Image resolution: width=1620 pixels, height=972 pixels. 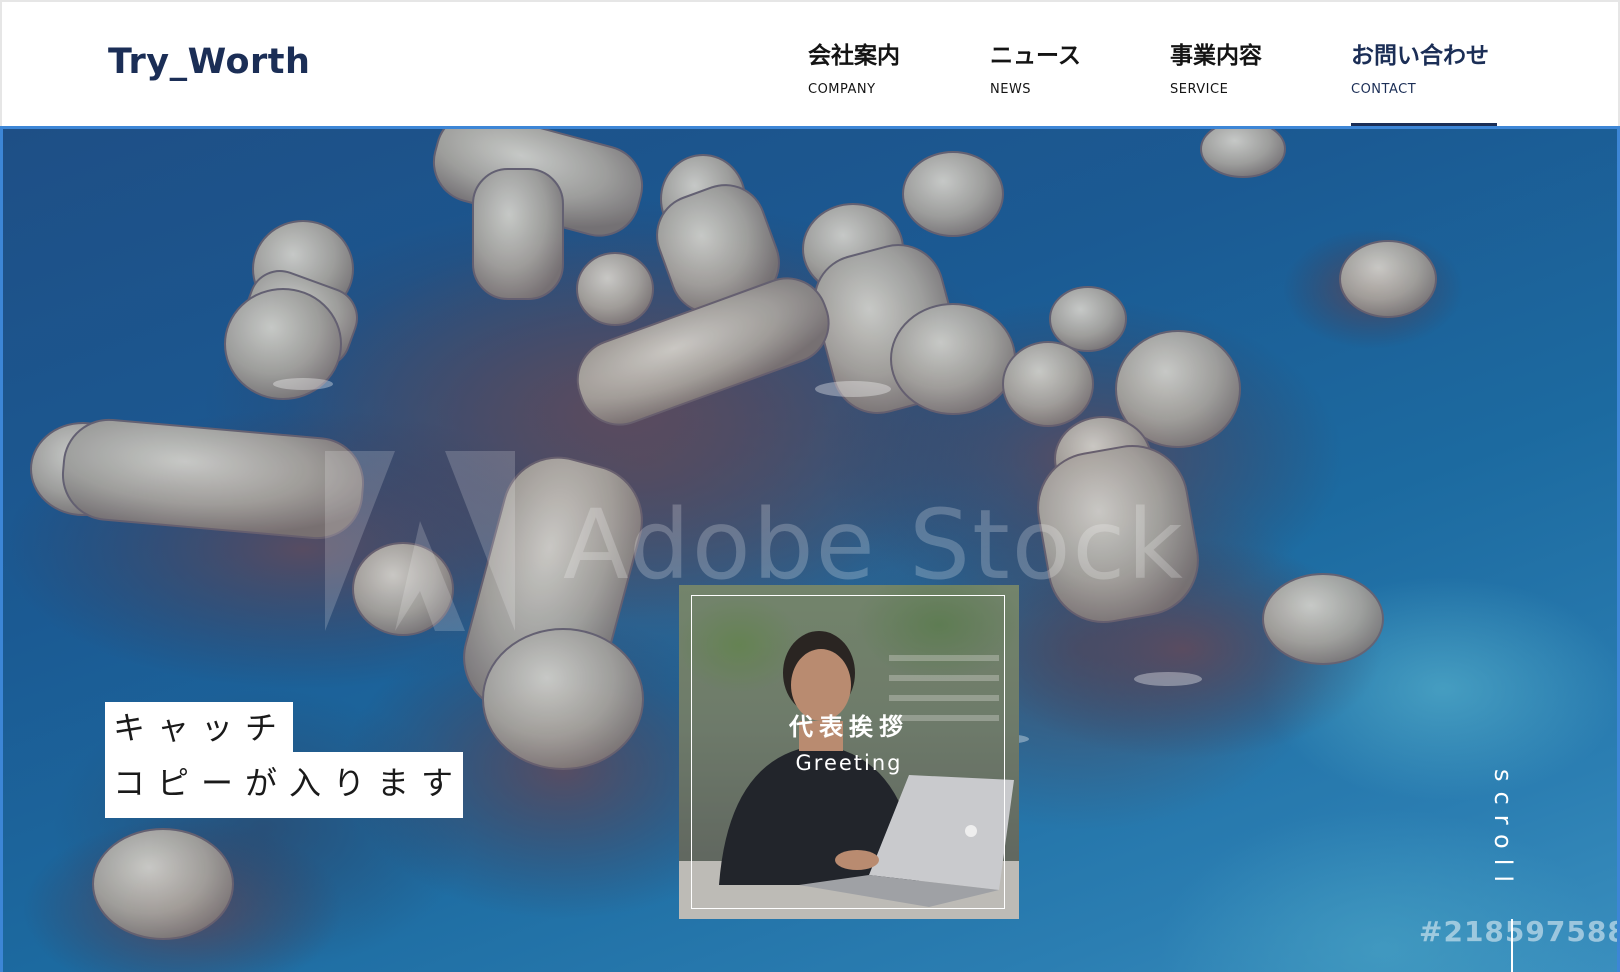 I want to click on scroll-line, so click(x=1512, y=945).